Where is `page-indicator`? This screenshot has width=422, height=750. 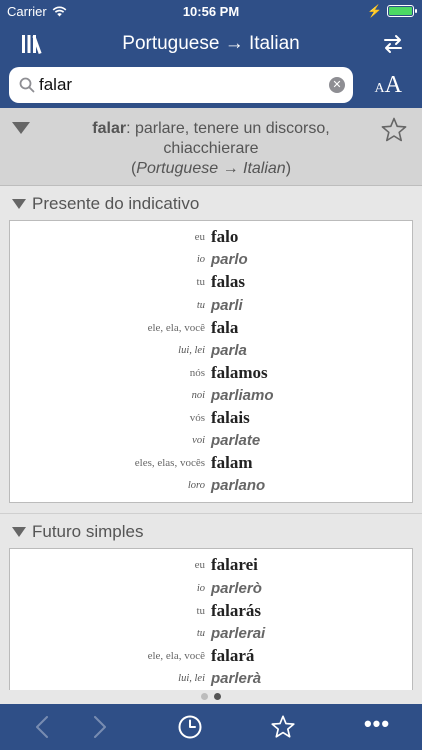 page-indicator is located at coordinates (211, 697).